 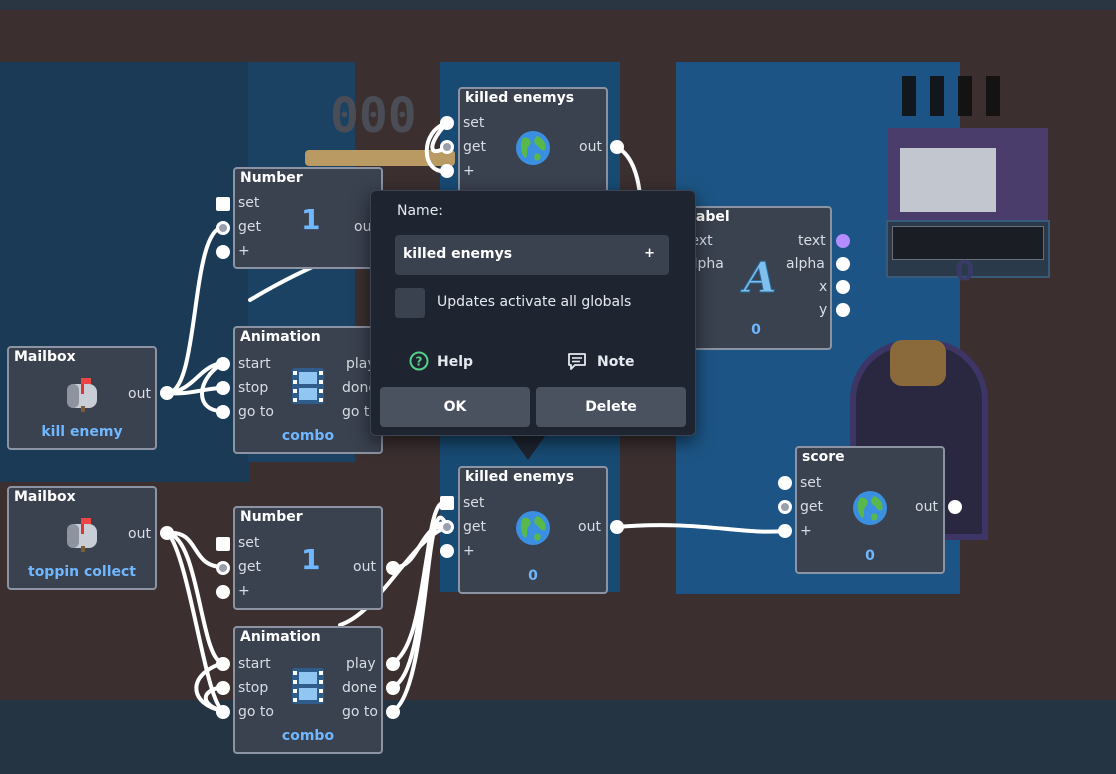 What do you see at coordinates (393, 664) in the screenshot?
I see `port-play` at bounding box center [393, 664].